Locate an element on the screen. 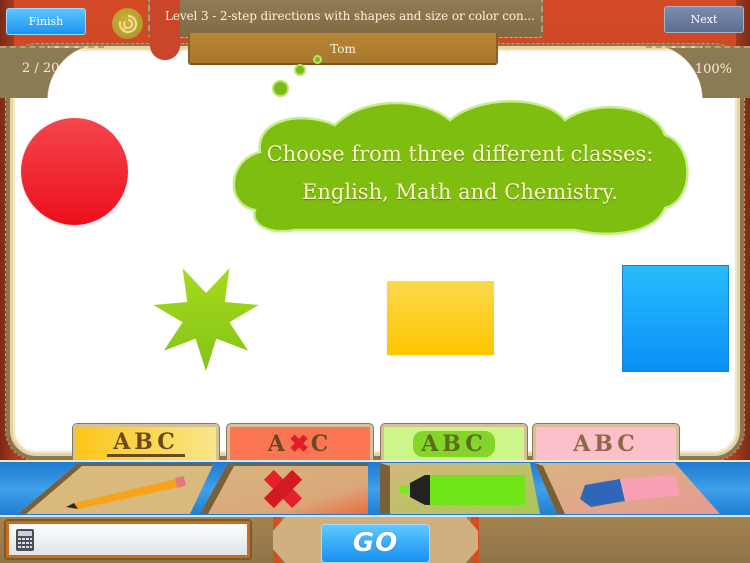 Image resolution: width=750 pixels, height=563 pixels. tab-underline: ABC is located at coordinates (146, 442).